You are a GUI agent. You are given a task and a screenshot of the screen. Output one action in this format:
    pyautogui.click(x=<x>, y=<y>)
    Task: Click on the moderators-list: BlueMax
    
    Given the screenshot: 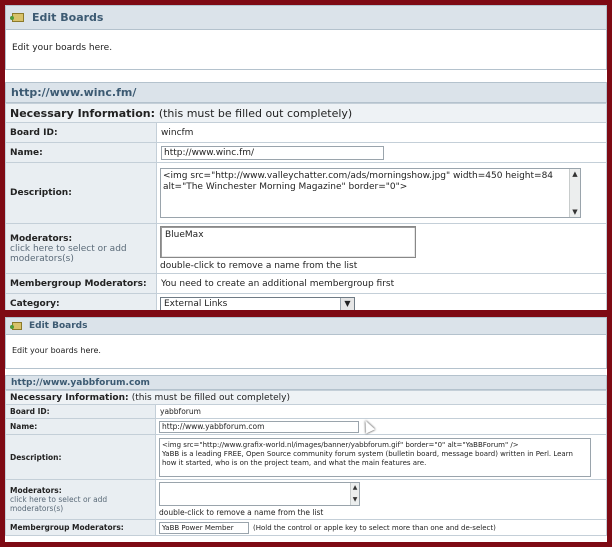 What is the action you would take?
    pyautogui.click(x=288, y=242)
    